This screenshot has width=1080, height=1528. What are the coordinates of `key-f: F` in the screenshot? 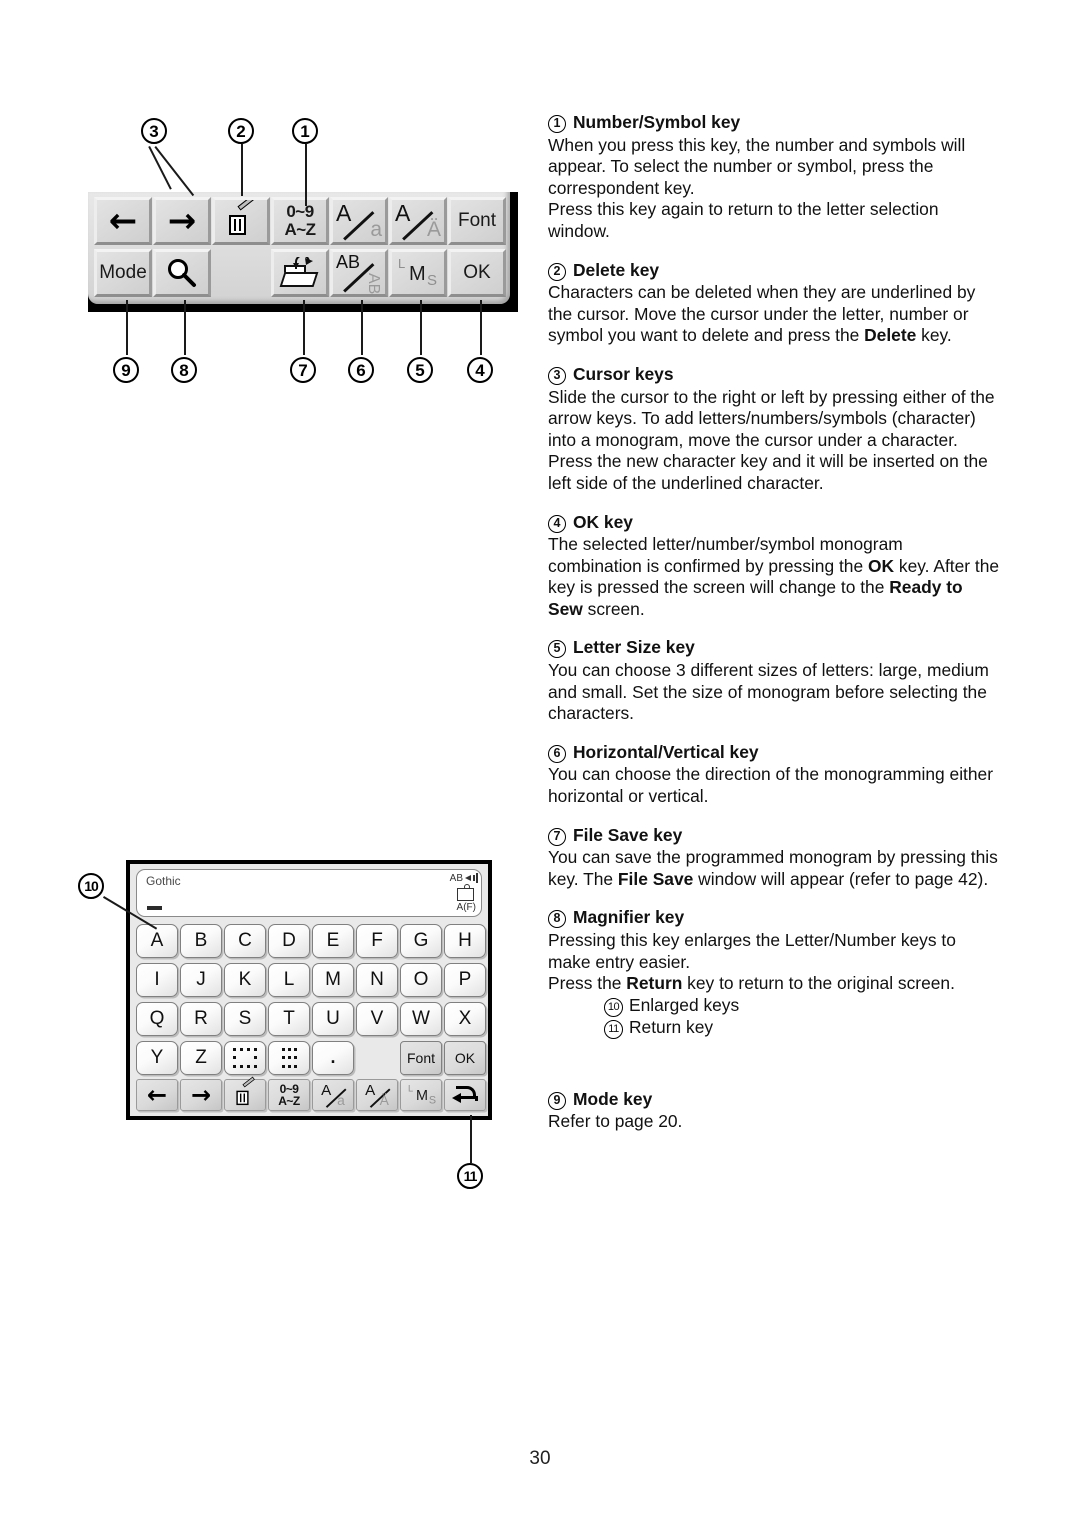 It's located at (377, 941).